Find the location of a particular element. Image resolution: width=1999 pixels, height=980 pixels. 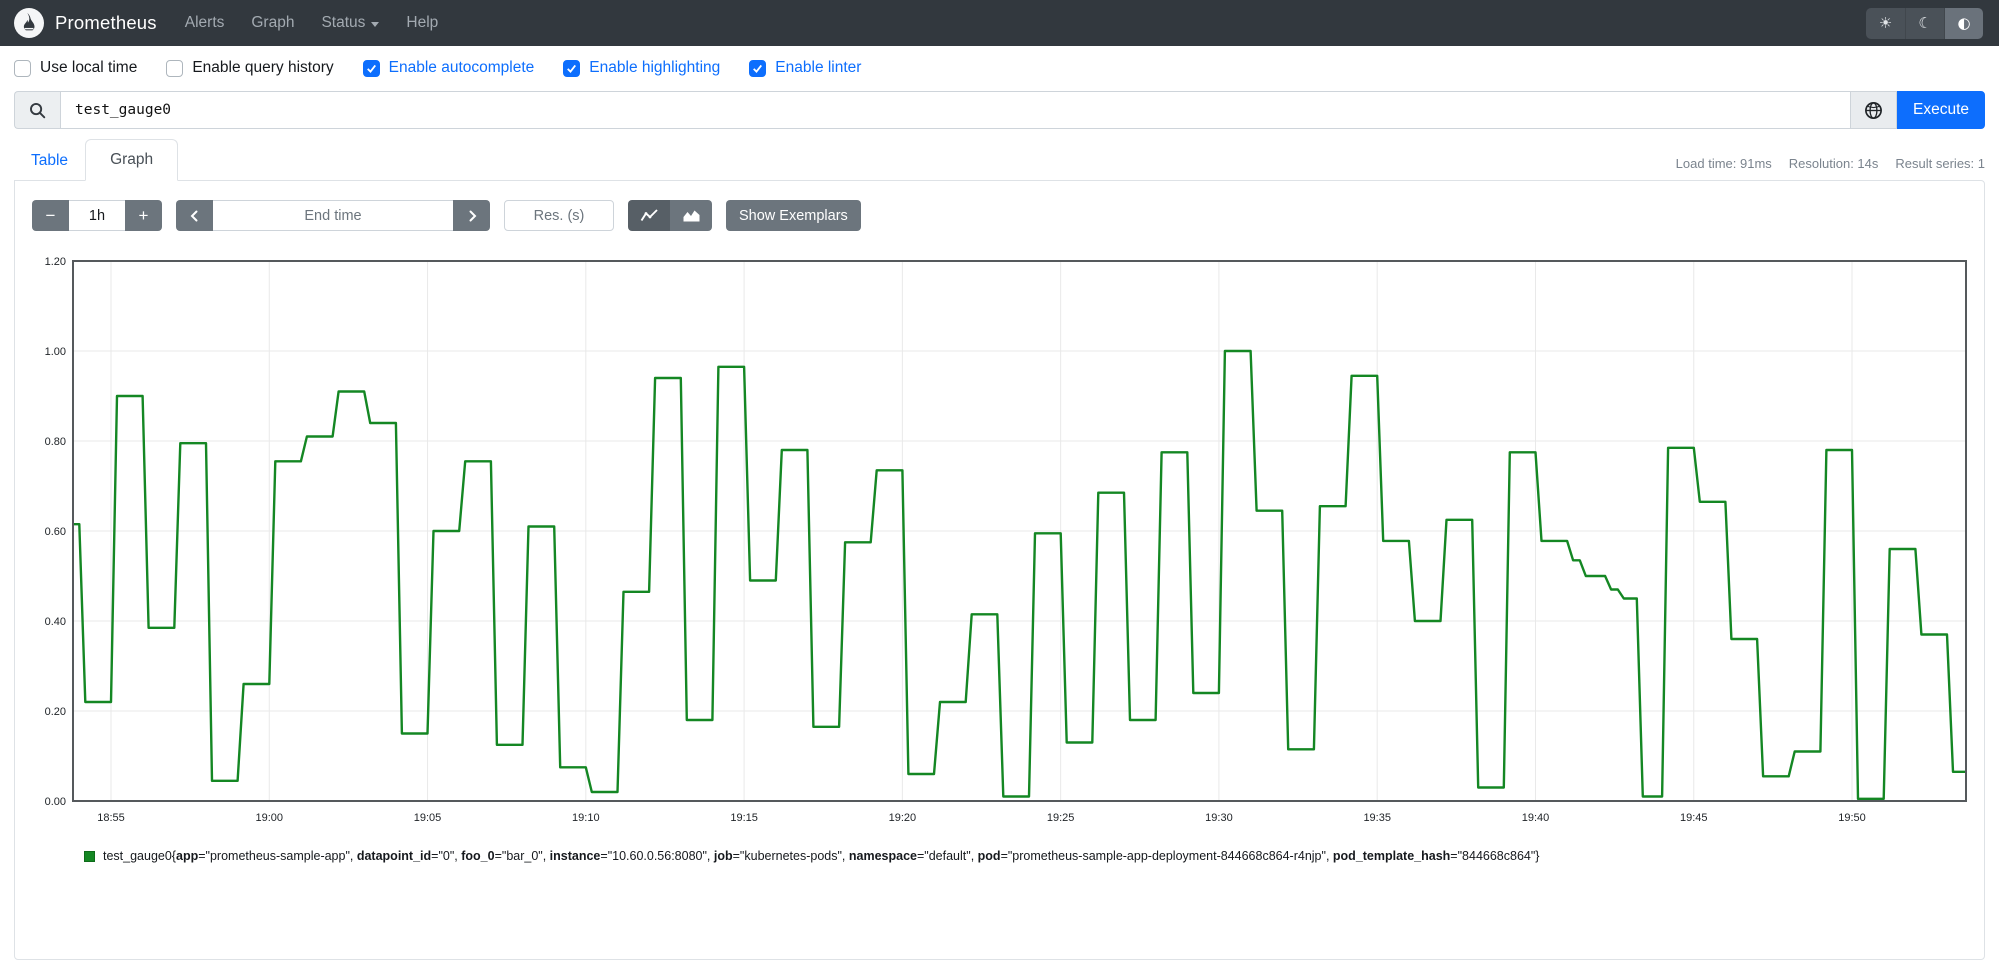

nav-item-alerts: Alerts is located at coordinates (205, 23).